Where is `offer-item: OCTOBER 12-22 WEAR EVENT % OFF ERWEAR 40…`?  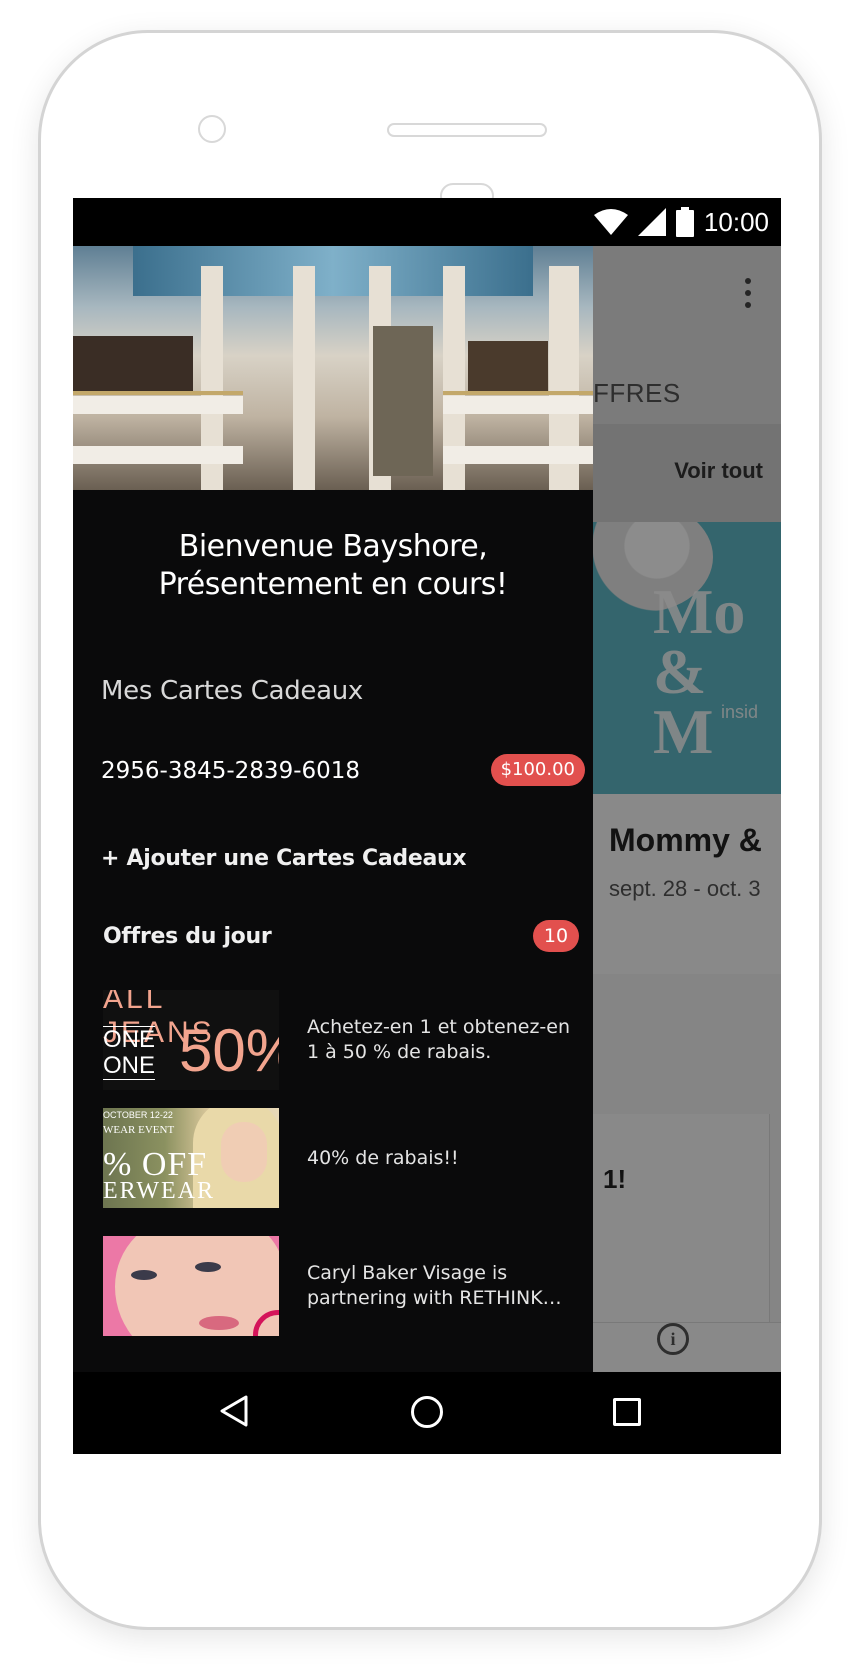 offer-item: OCTOBER 12-22 WEAR EVENT % OFF ERWEAR 40… is located at coordinates (342, 1160).